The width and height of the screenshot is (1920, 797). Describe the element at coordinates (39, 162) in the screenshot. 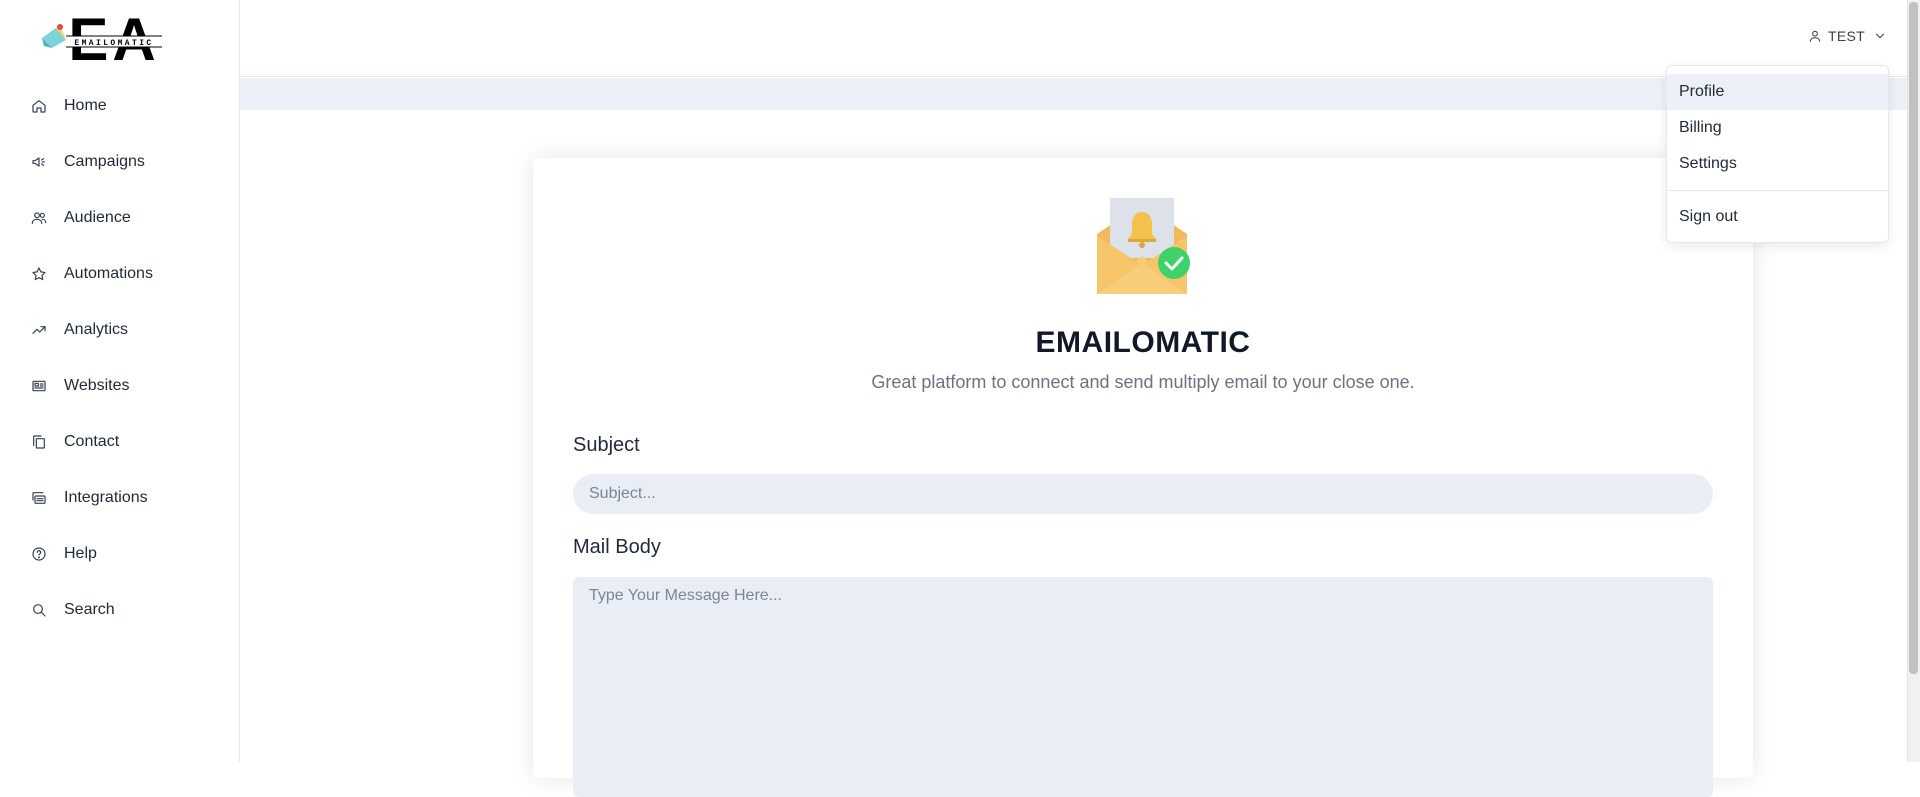

I see `megaphone-icon` at that location.